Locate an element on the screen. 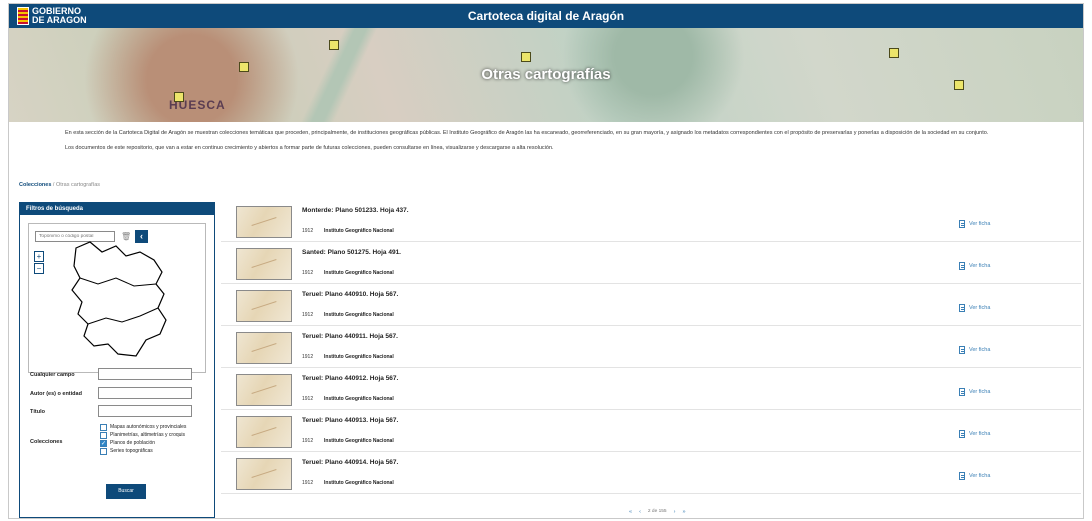 The height and width of the screenshot is (521, 1092). aragon-provinces-map is located at coordinates (119, 298).